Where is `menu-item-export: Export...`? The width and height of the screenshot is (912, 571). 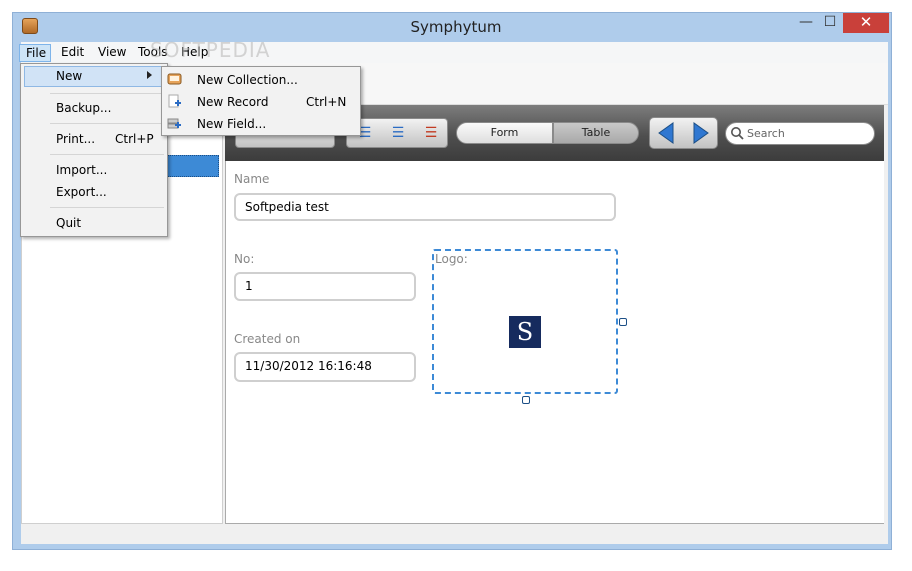 menu-item-export: Export... is located at coordinates (81, 192).